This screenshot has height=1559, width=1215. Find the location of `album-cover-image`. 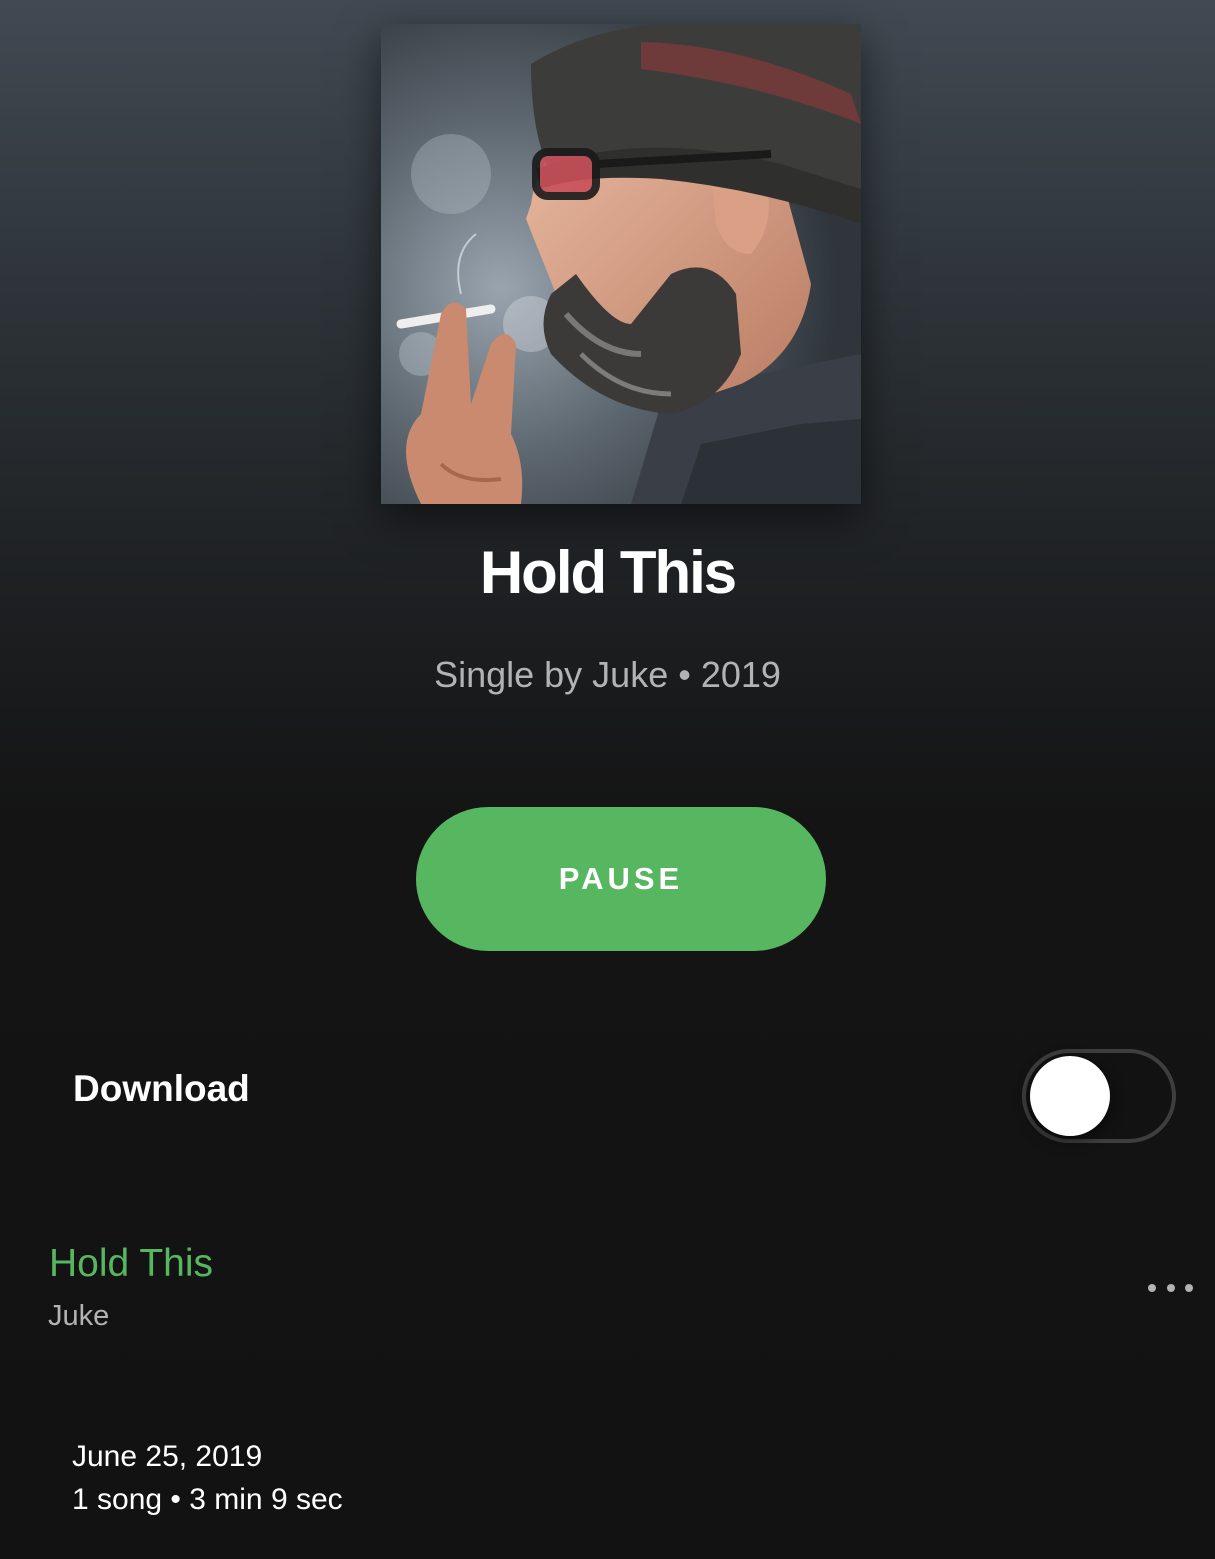

album-cover-image is located at coordinates (621, 264).